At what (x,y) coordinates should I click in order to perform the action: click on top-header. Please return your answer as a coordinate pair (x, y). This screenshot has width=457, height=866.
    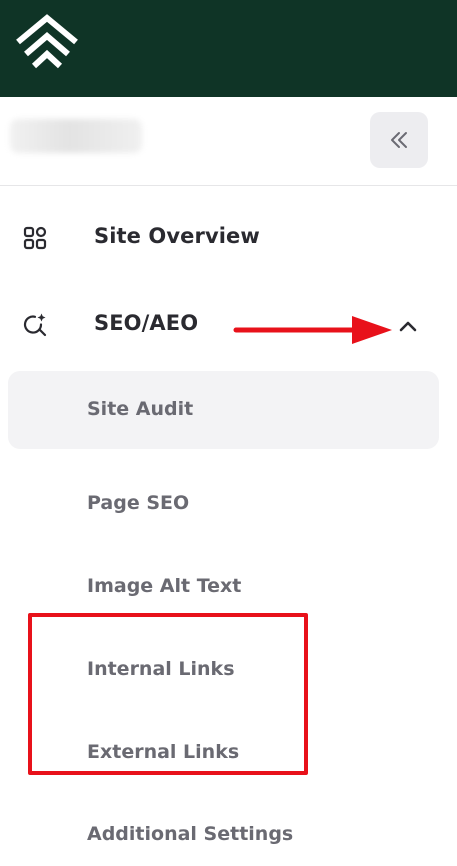
    Looking at the image, I should click on (228, 48).